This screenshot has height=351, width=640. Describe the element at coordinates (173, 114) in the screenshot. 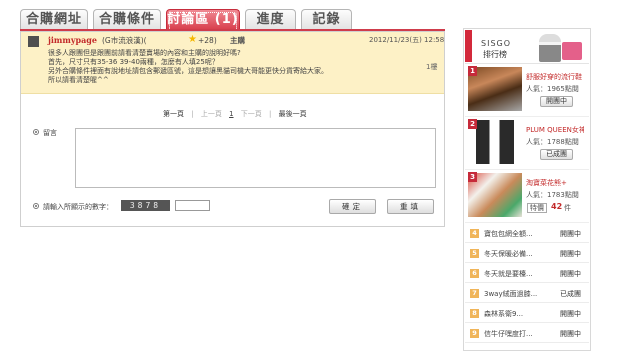

I see `first-page-link: 第一頁` at that location.